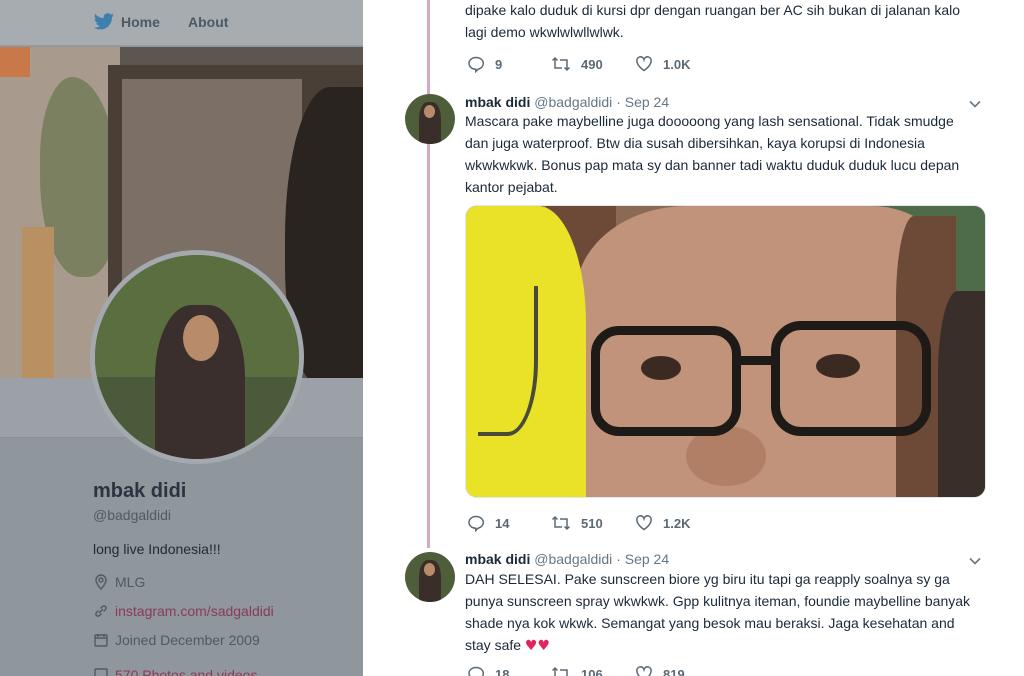 Image resolution: width=1024 pixels, height=676 pixels. I want to click on heart-emoji: ♥♥, so click(537, 646).